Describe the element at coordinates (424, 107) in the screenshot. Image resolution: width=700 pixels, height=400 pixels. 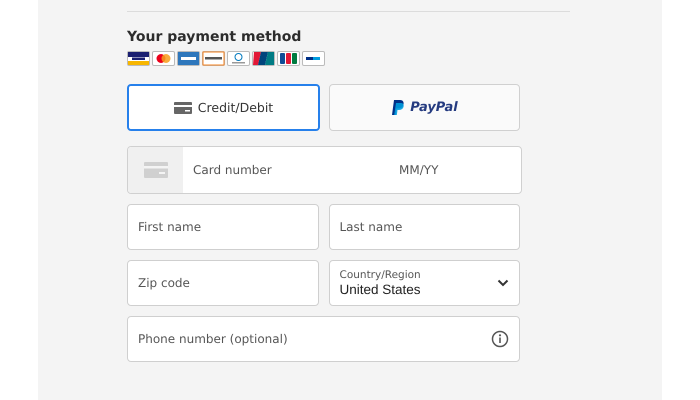
I see `payment-method-tab: PayPal` at that location.